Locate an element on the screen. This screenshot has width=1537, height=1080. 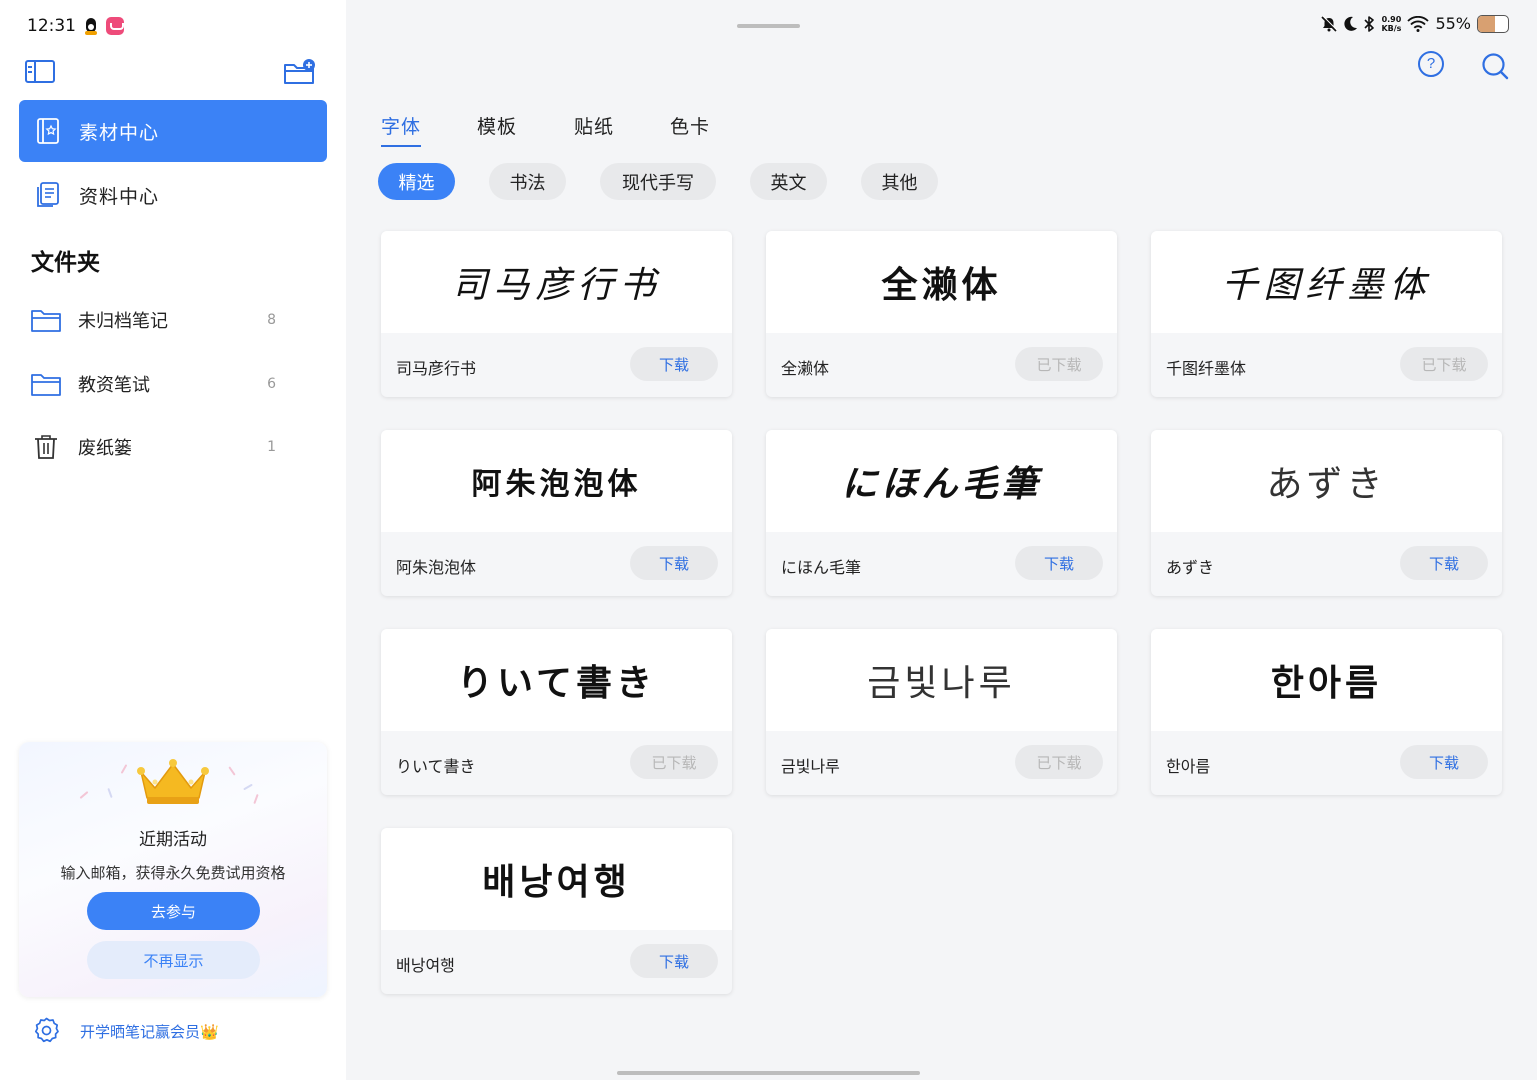
tab-templates: 模板 is located at coordinates (497, 125).